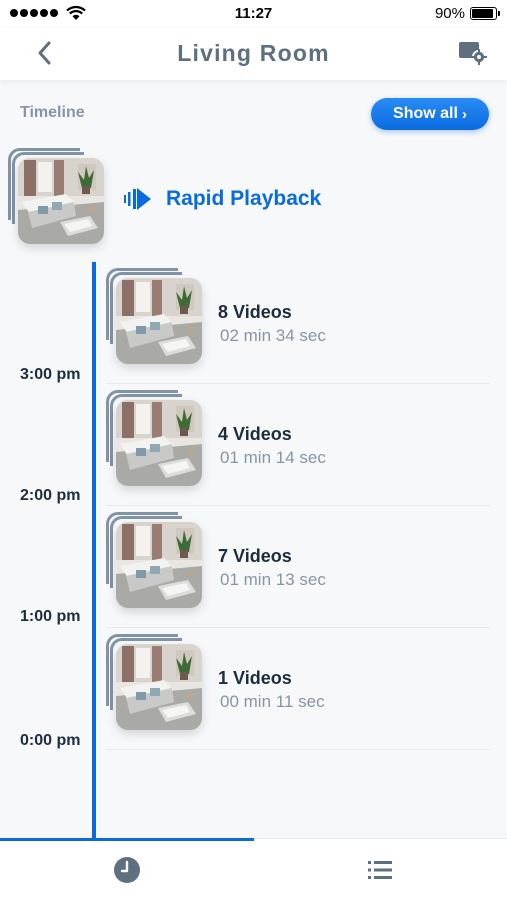 This screenshot has height=900, width=507. I want to click on timeline-axis, so click(94, 551).